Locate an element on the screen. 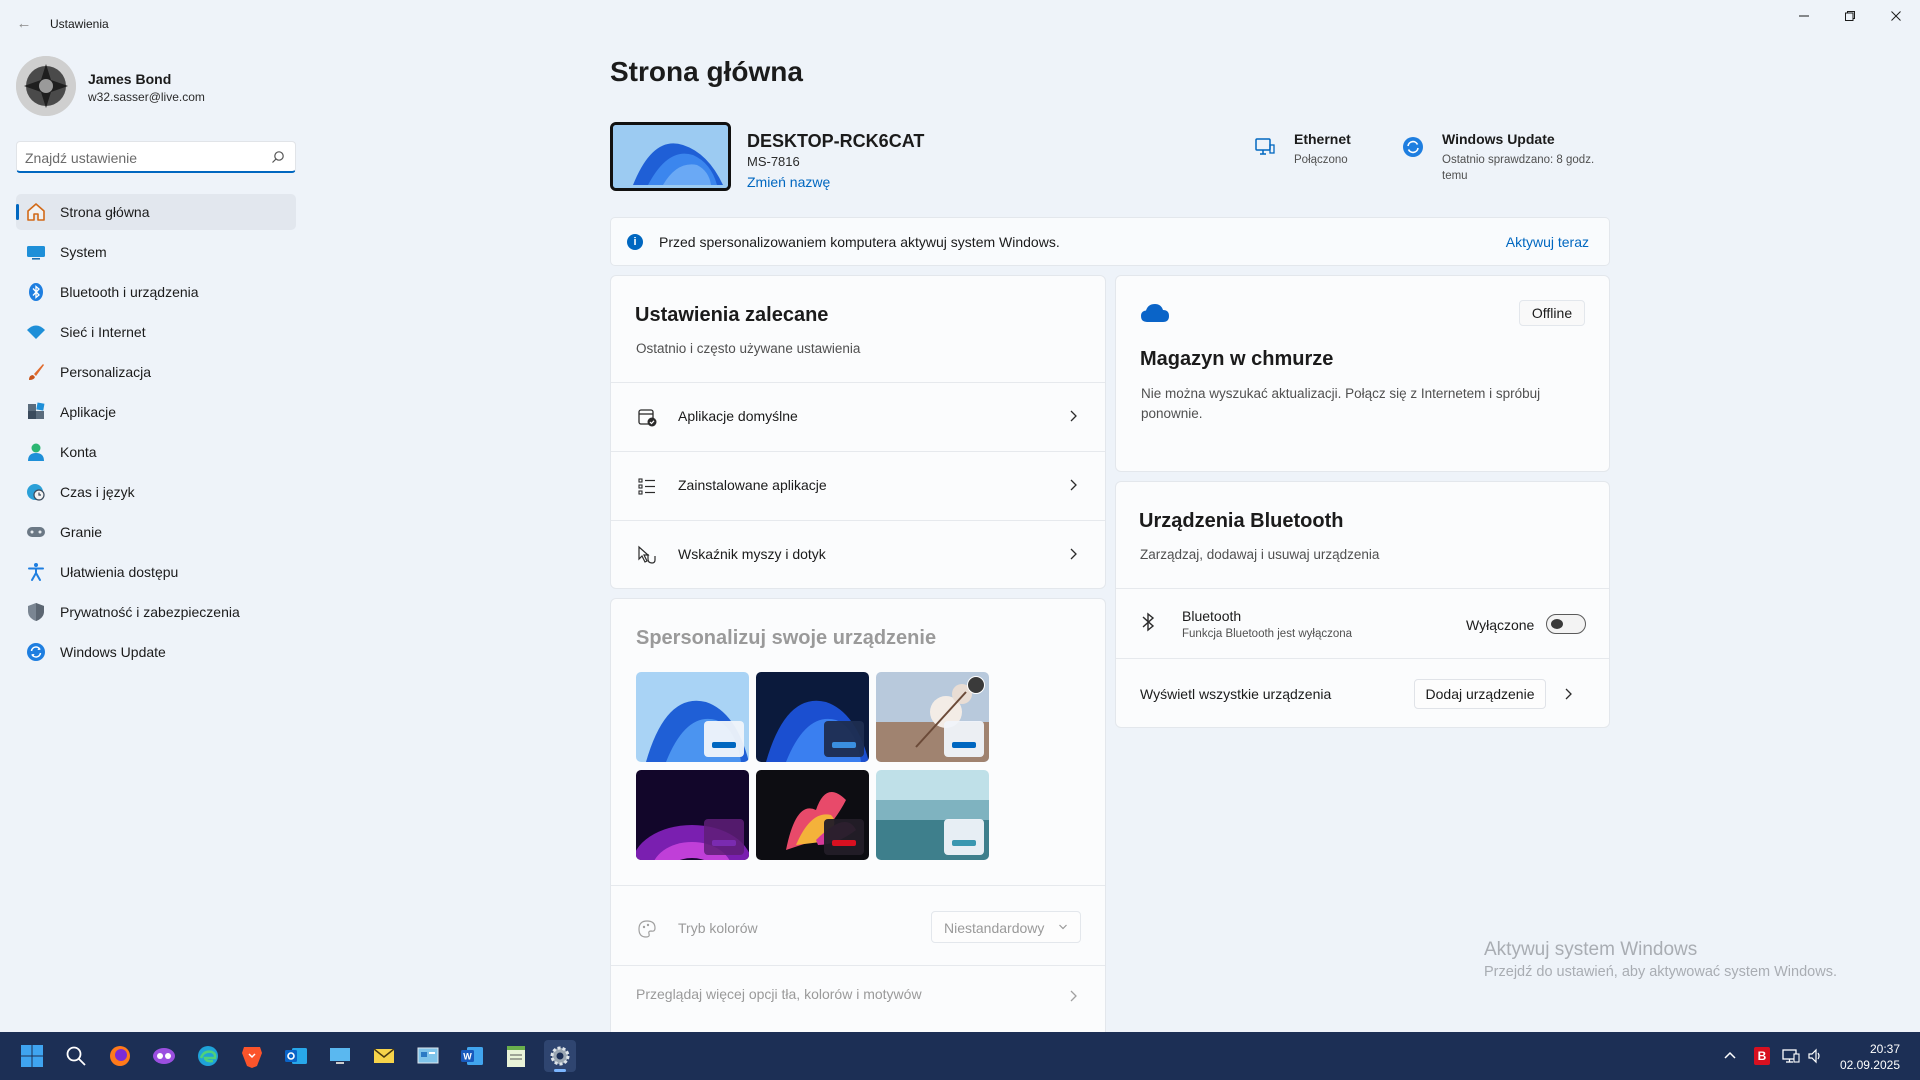 Image resolution: width=1920 pixels, height=1080 pixels. theme-thumbnail-windows-light is located at coordinates (692, 717).